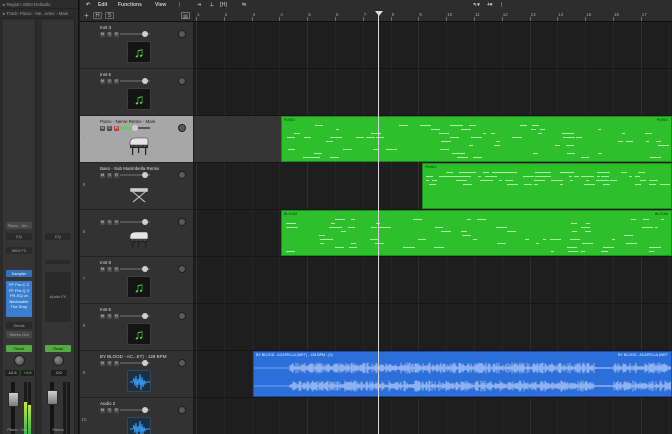 This screenshot has height=434, width=672. What do you see at coordinates (136, 186) in the screenshot?
I see `track-header: 5 Bass - Sub Marimbella Remix M S R` at bounding box center [136, 186].